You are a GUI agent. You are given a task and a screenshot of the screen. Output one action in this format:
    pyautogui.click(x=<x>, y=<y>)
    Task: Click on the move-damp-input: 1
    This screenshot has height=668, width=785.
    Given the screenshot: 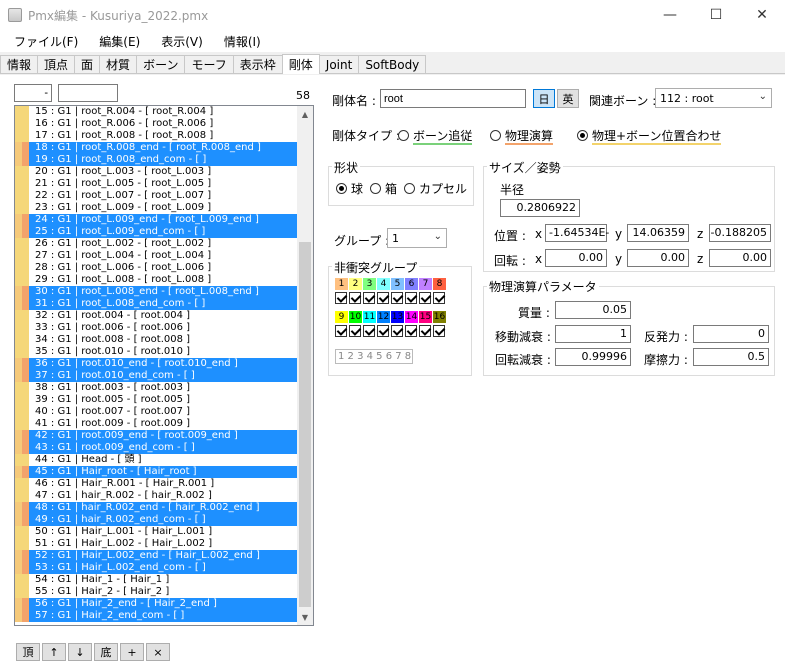 What is the action you would take?
    pyautogui.click(x=593, y=334)
    